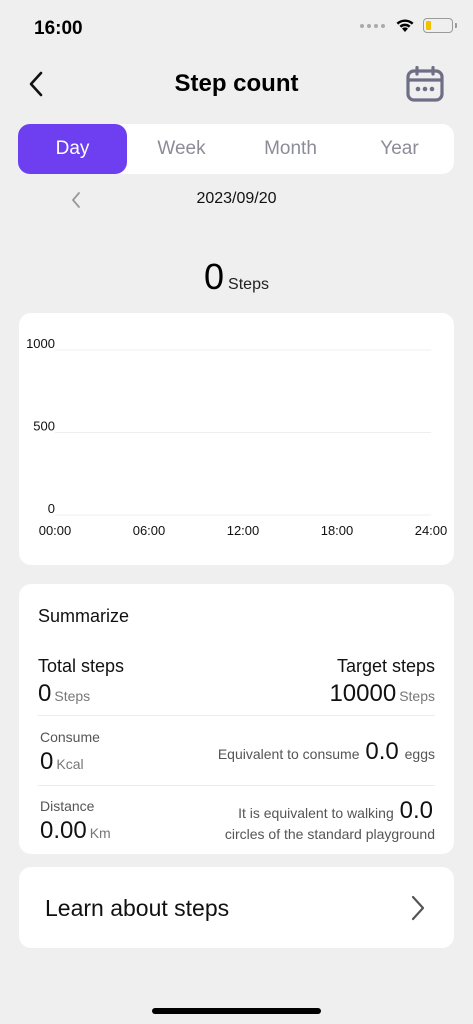 The image size is (473, 1024). I want to click on steps-total: 0 Steps, so click(236, 277).